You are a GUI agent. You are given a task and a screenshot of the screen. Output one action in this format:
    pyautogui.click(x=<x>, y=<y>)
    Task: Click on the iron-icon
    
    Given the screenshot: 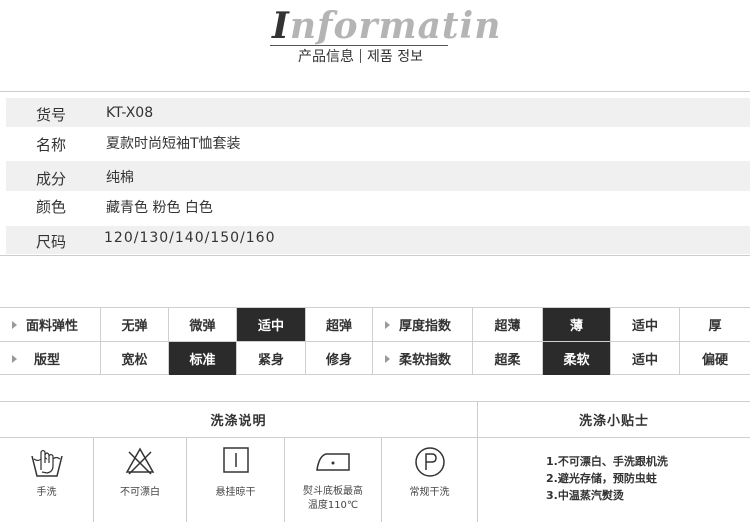 What is the action you would take?
    pyautogui.click(x=333, y=462)
    